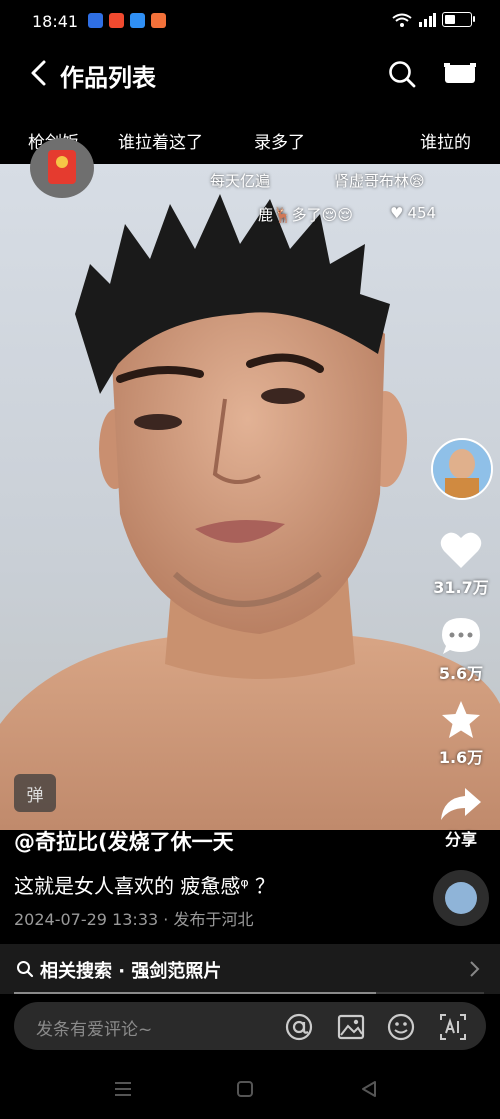 This screenshot has height=1119, width=500. Describe the element at coordinates (245, 1089) in the screenshot. I see `home-icon` at that location.